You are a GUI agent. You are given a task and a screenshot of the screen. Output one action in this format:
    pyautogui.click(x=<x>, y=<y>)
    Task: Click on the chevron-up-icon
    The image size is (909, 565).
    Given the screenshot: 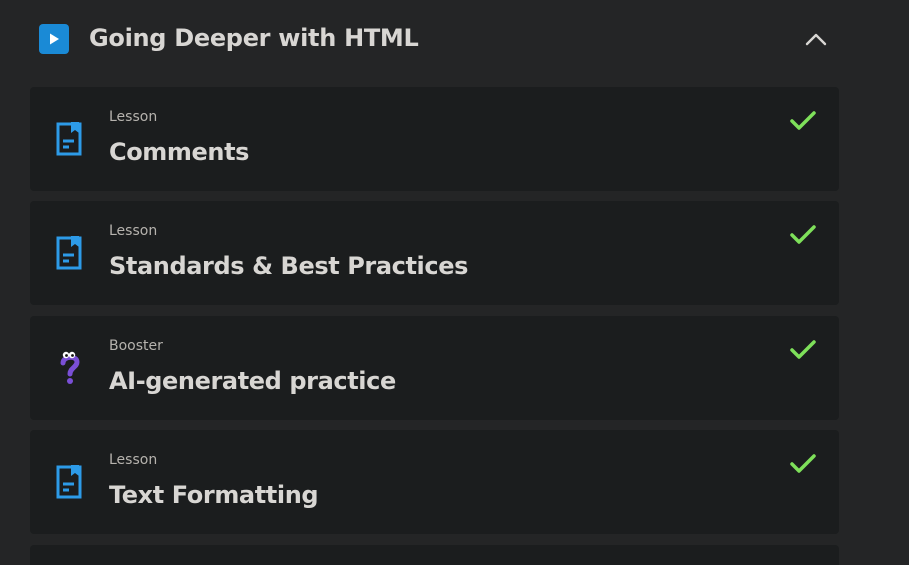 What is the action you would take?
    pyautogui.click(x=816, y=39)
    